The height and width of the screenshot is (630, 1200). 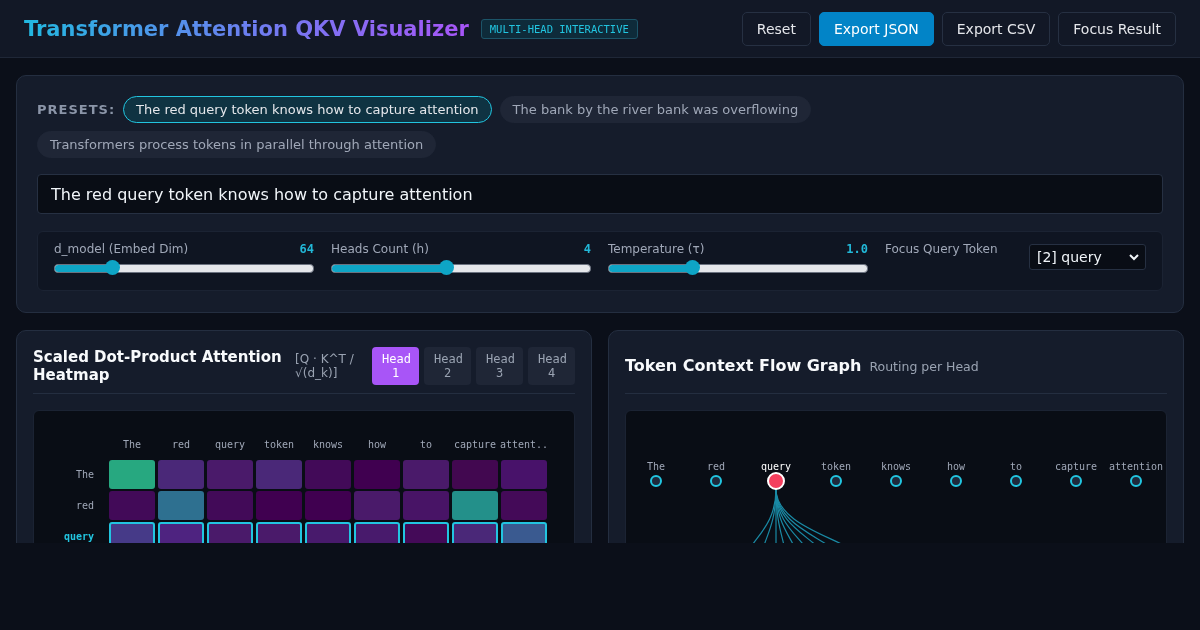 I want to click on column-label: red, so click(x=181, y=445).